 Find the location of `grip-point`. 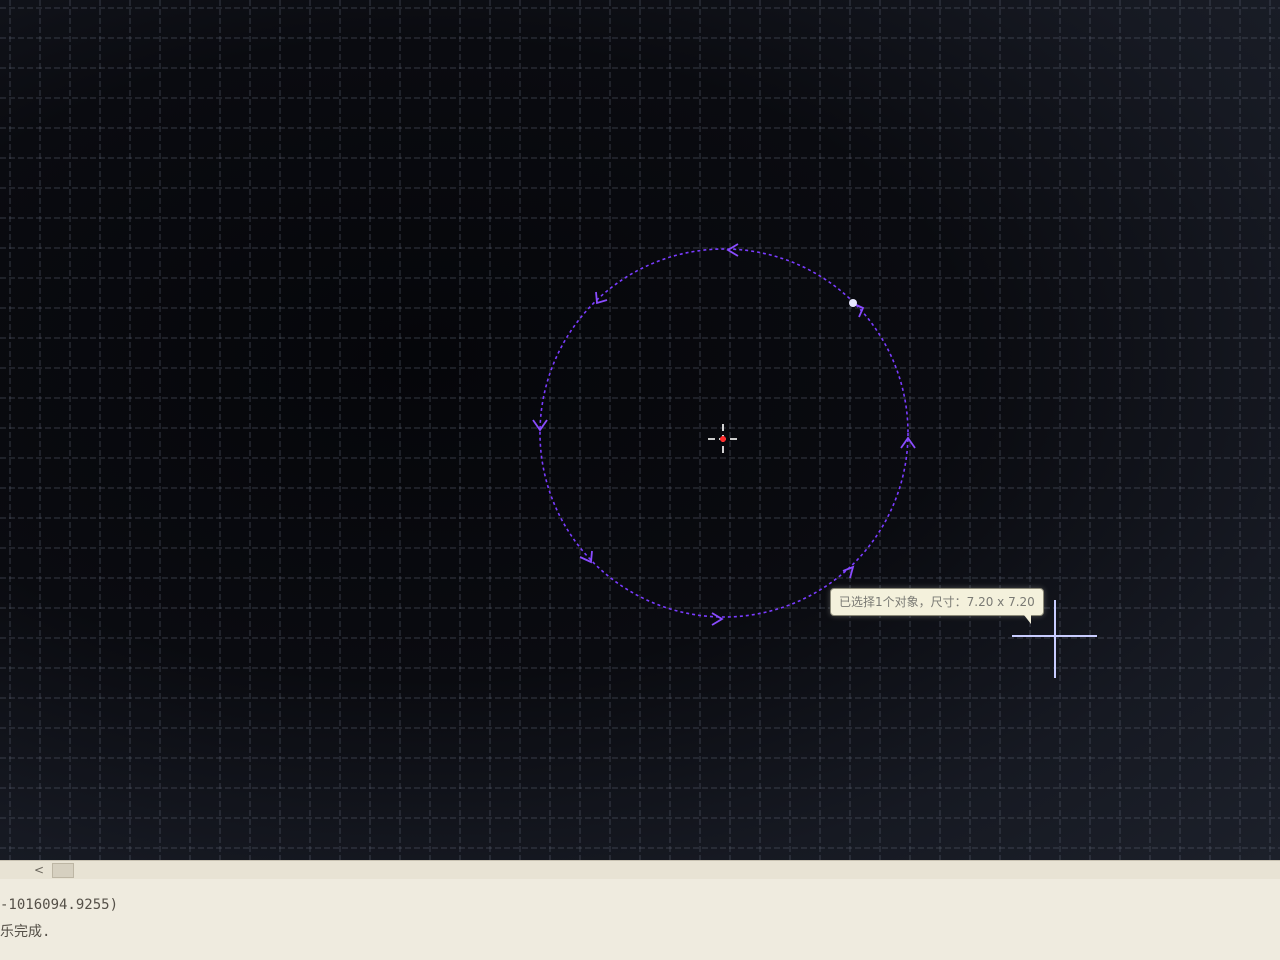

grip-point is located at coordinates (853, 303).